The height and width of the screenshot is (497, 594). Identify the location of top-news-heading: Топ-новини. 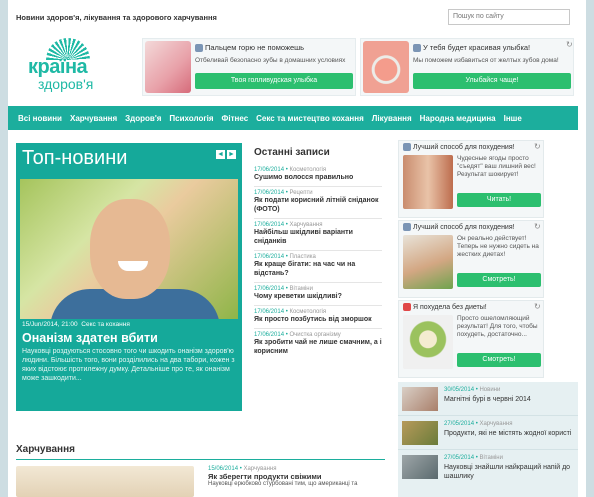
(75, 158).